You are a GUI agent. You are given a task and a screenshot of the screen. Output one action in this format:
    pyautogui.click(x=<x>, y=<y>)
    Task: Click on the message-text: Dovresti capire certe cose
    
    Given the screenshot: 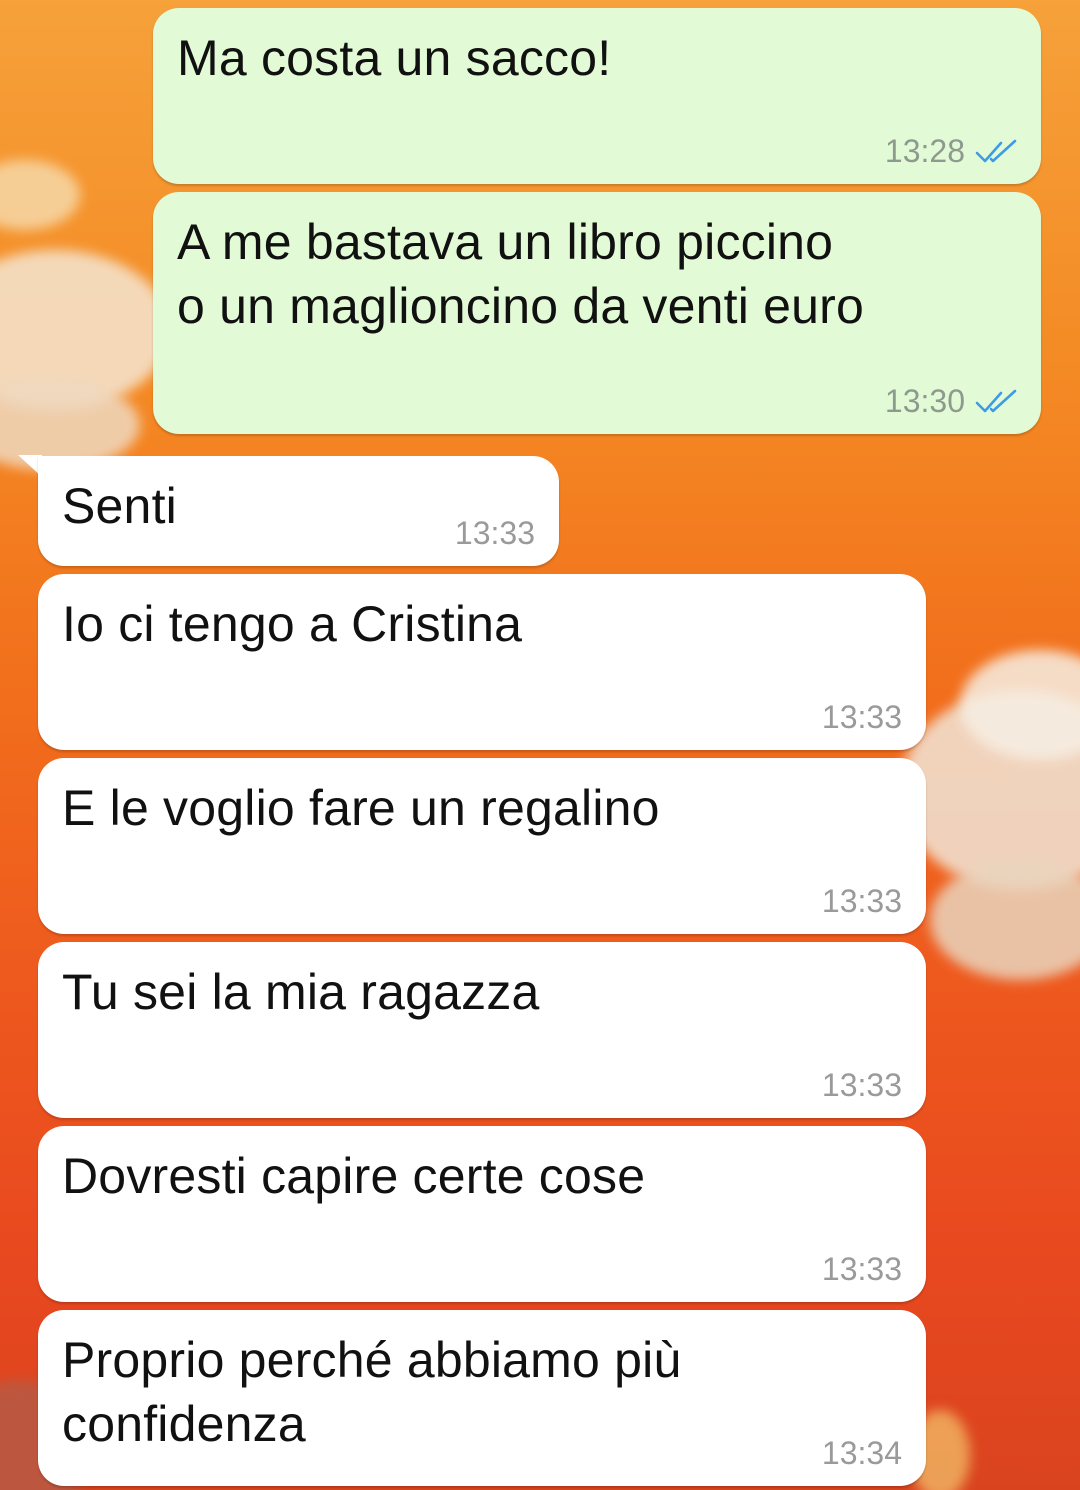 What is the action you would take?
    pyautogui.click(x=354, y=1176)
    